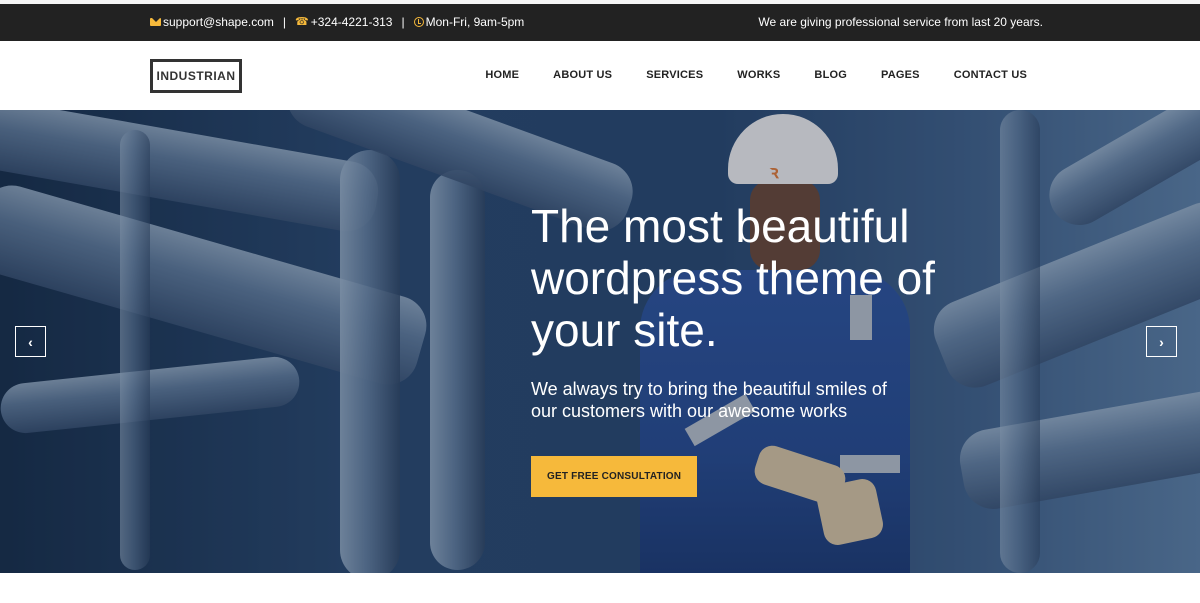 The height and width of the screenshot is (603, 1200). Describe the element at coordinates (302, 21) in the screenshot. I see `phone-icon: ☎` at that location.